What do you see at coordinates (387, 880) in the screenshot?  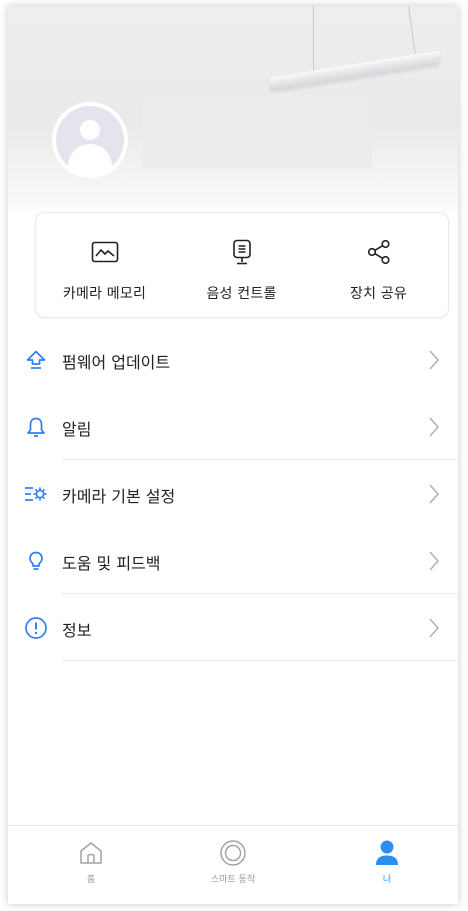 I see `tab-label: 나` at bounding box center [387, 880].